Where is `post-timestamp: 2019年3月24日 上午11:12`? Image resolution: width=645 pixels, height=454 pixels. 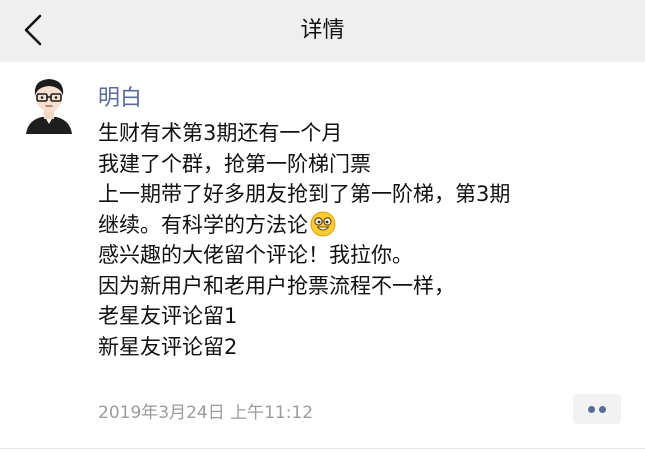 post-timestamp: 2019年3月24日 上午11:12 is located at coordinates (206, 413).